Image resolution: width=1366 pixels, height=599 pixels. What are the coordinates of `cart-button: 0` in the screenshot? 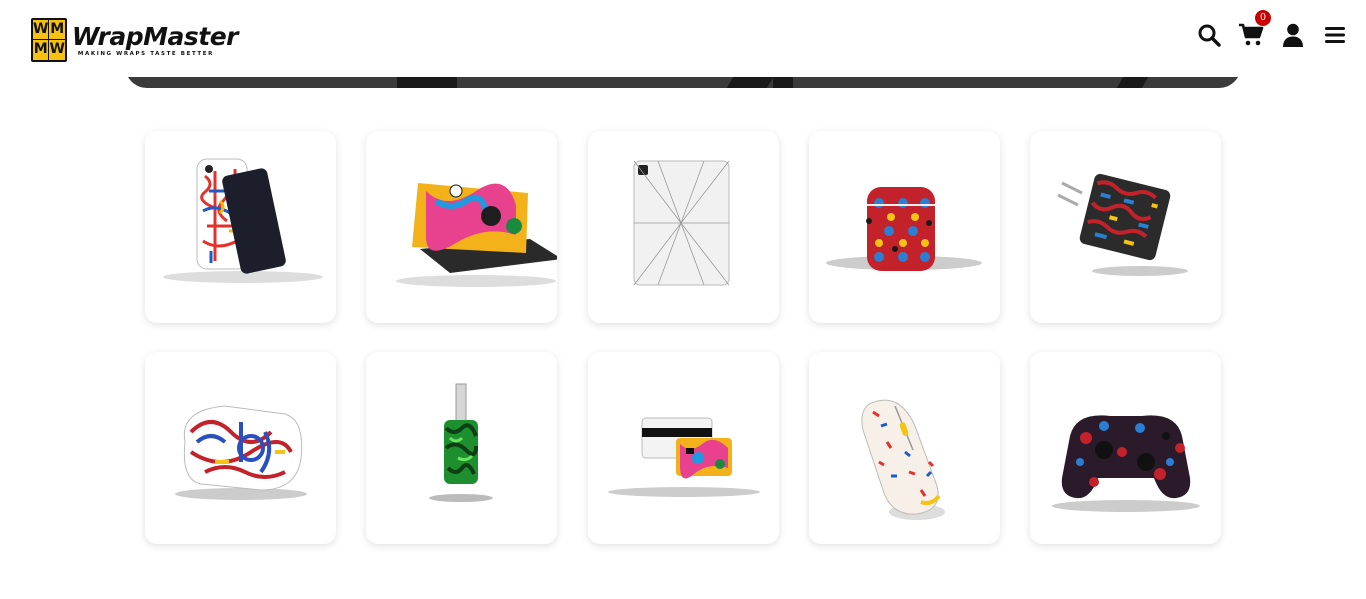 It's located at (1254, 29).